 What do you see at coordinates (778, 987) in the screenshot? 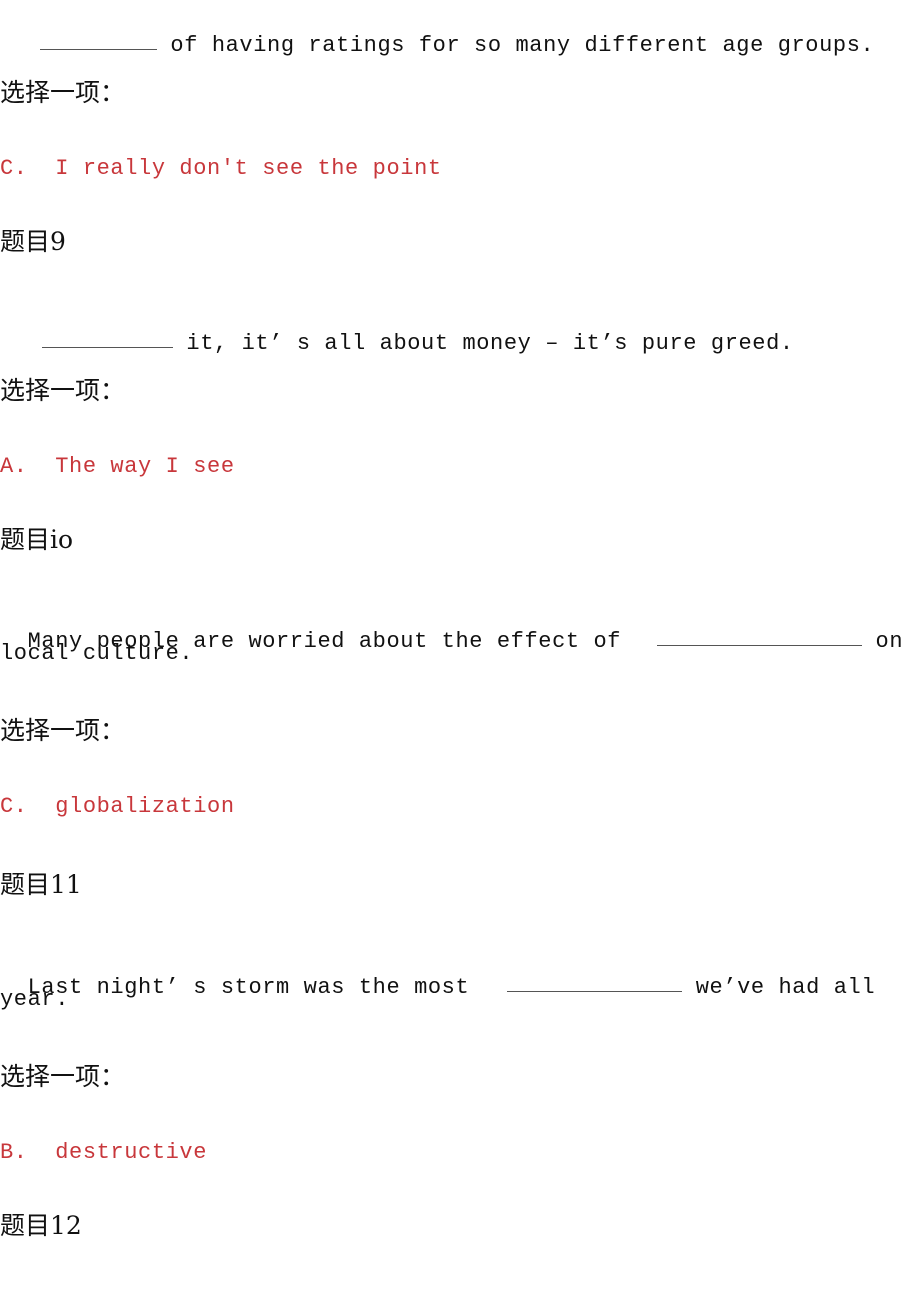
I see `stem-text: we’ve had all` at bounding box center [778, 987].